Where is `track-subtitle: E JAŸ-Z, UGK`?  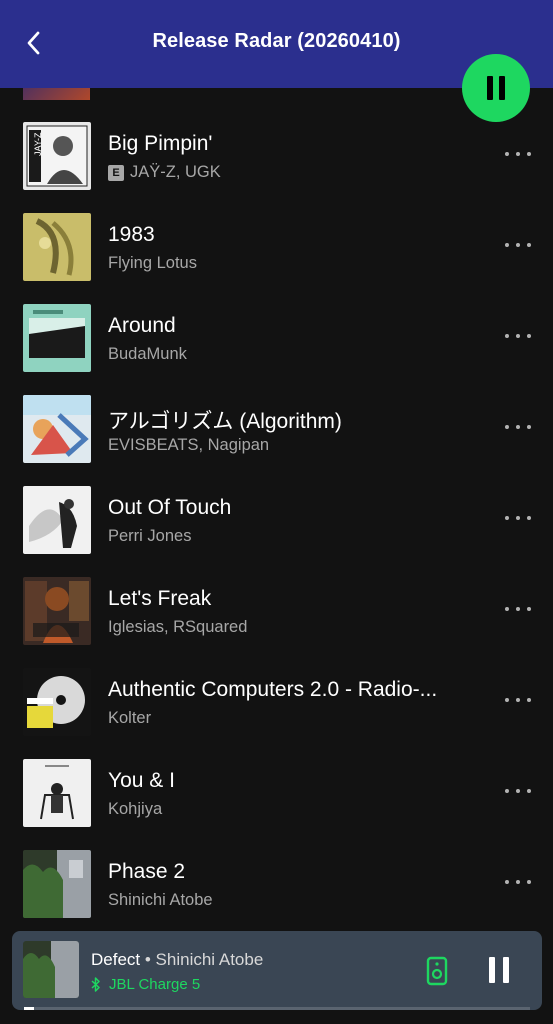 track-subtitle: E JAŸ-Z, UGK is located at coordinates (164, 172).